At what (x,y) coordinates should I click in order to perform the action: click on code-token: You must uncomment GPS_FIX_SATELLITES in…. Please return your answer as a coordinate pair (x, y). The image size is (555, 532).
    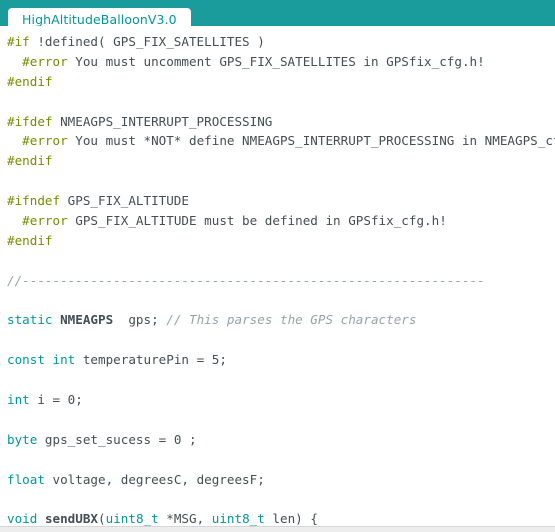
    Looking at the image, I should click on (276, 61).